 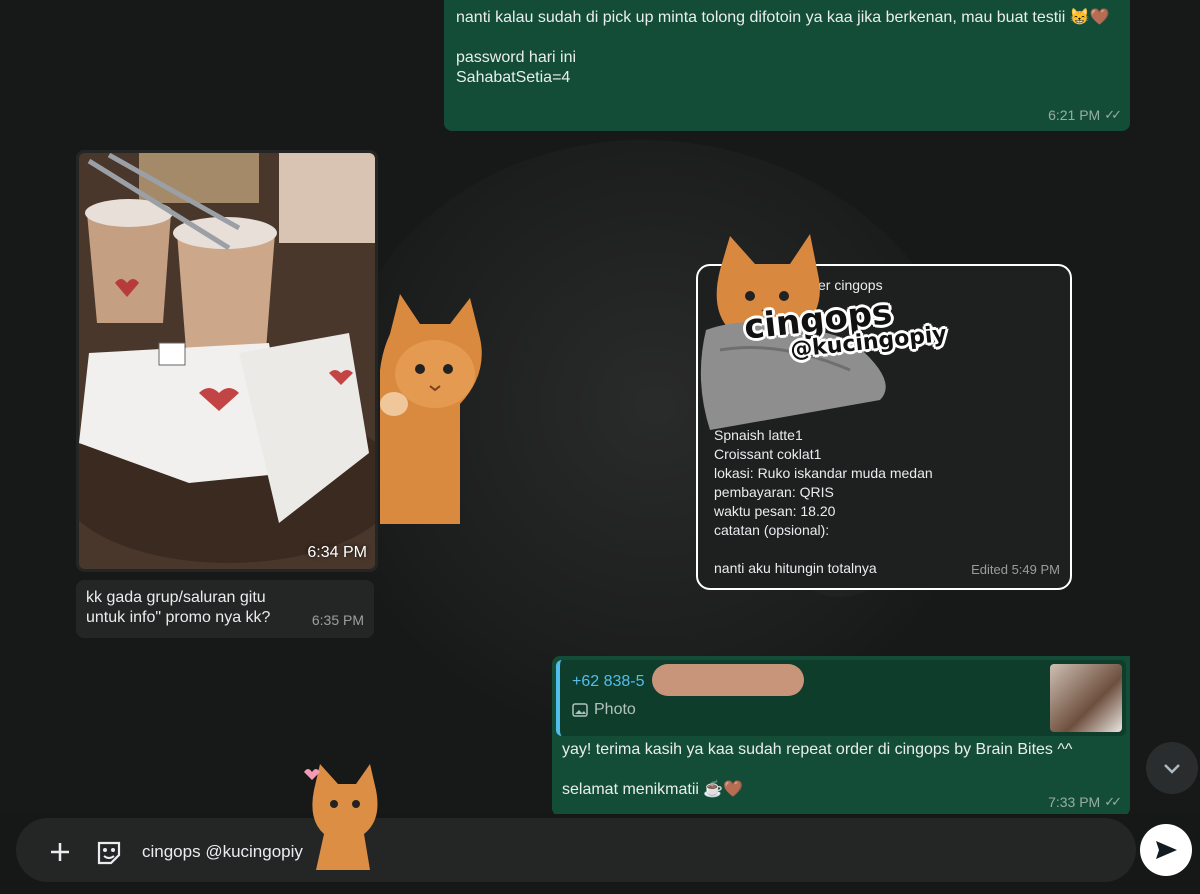 I want to click on chevron-down-icon, so click(x=1172, y=769).